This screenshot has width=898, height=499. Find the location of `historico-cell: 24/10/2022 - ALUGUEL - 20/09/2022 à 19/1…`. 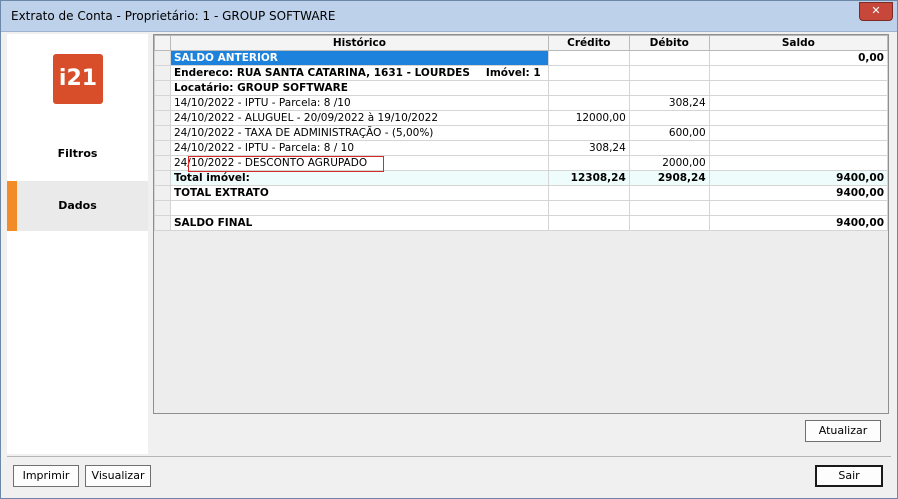

historico-cell: 24/10/2022 - ALUGUEL - 20/09/2022 à 19/1… is located at coordinates (359, 118).